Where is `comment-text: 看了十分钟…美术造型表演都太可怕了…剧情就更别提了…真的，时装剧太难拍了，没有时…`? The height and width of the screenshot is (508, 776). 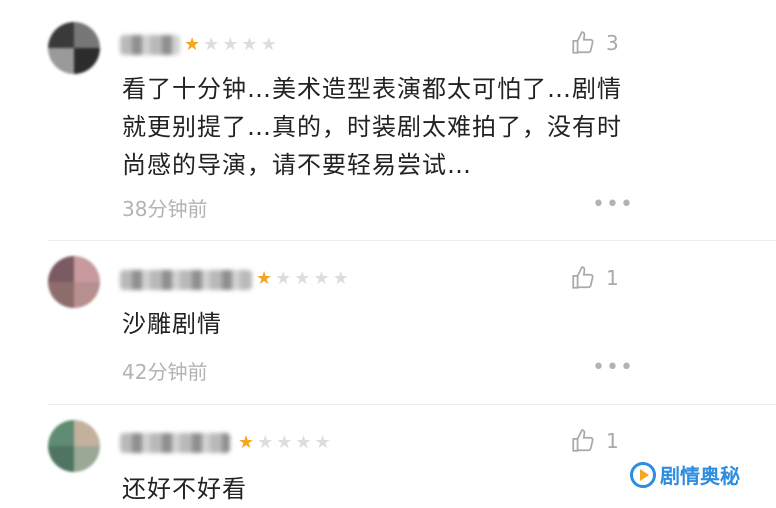 comment-text: 看了十分钟…美术造型表演都太可怕了…剧情就更别提了…真的，时装剧太难拍了，没有时… is located at coordinates (372, 127).